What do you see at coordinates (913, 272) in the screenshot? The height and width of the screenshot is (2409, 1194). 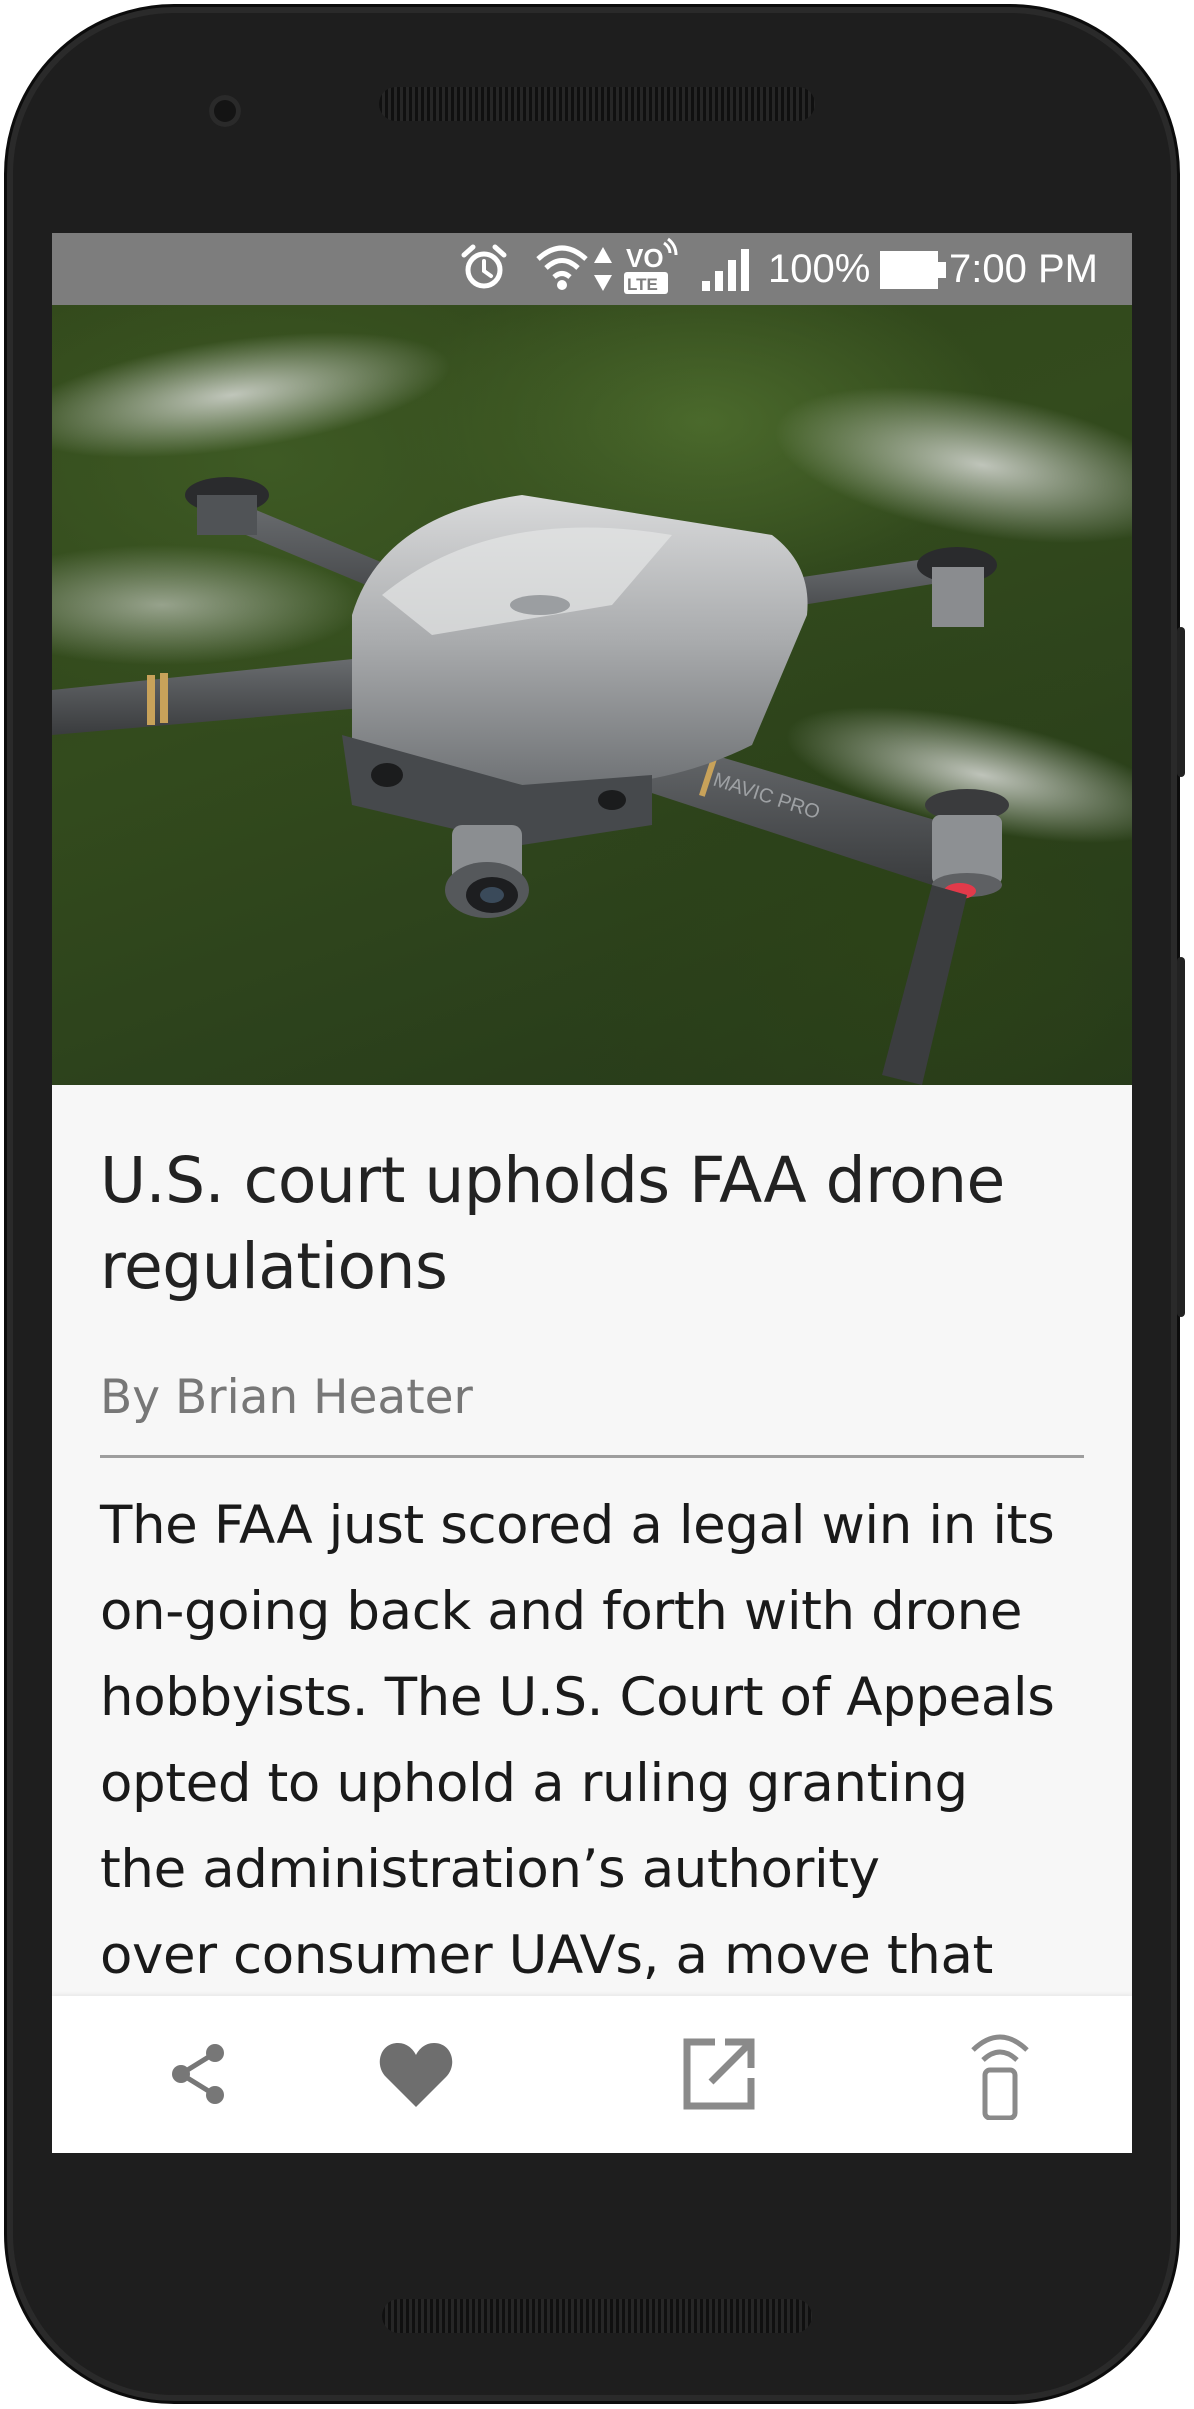 I see `battery-icon` at bounding box center [913, 272].